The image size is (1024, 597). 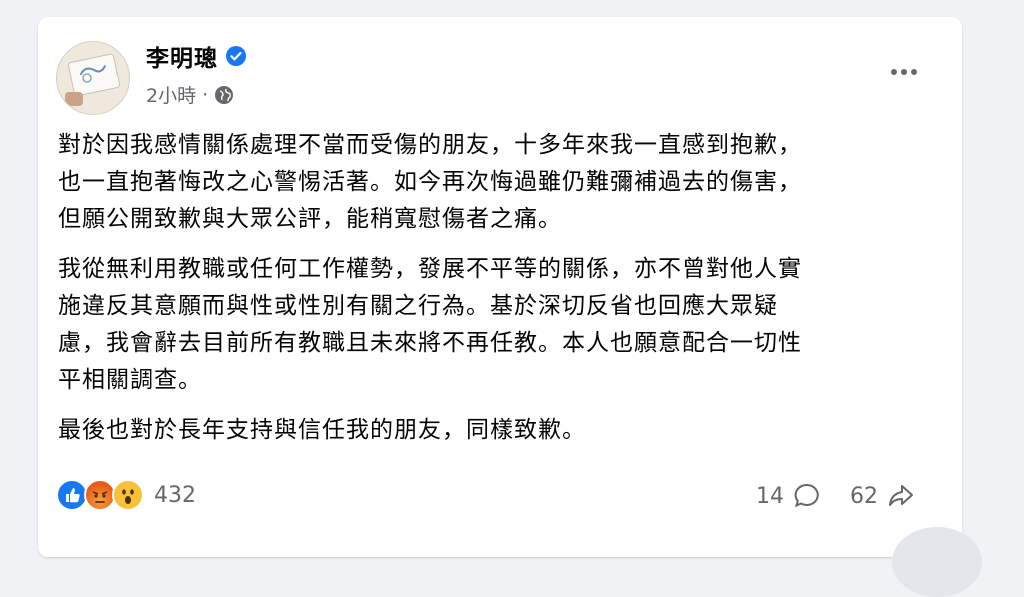 I want to click on globe-icon, so click(x=224, y=95).